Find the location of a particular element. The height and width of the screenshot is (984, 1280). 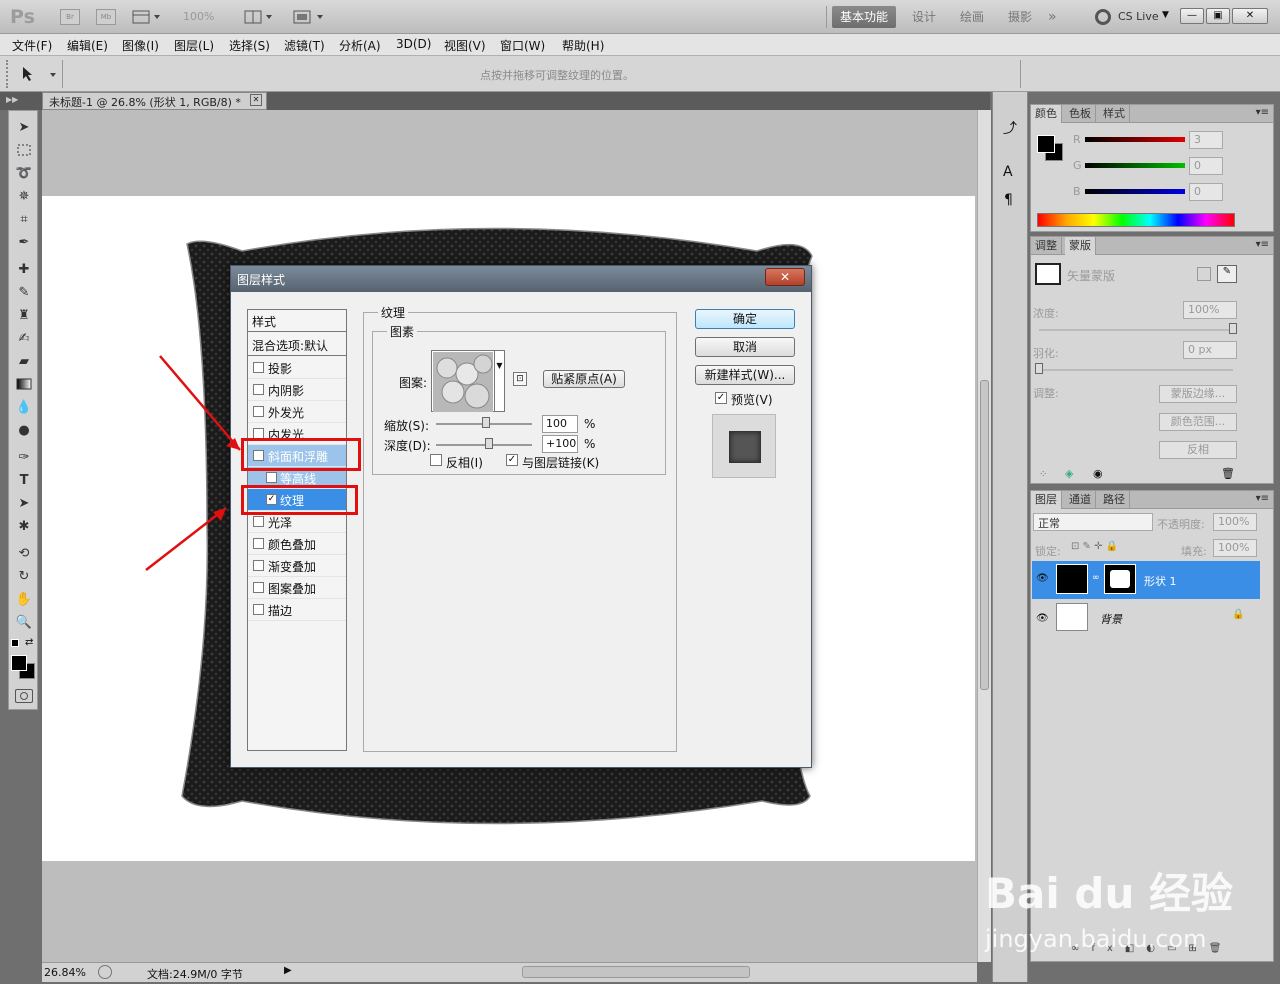

close-window-button: ✕ is located at coordinates (1250, 16).